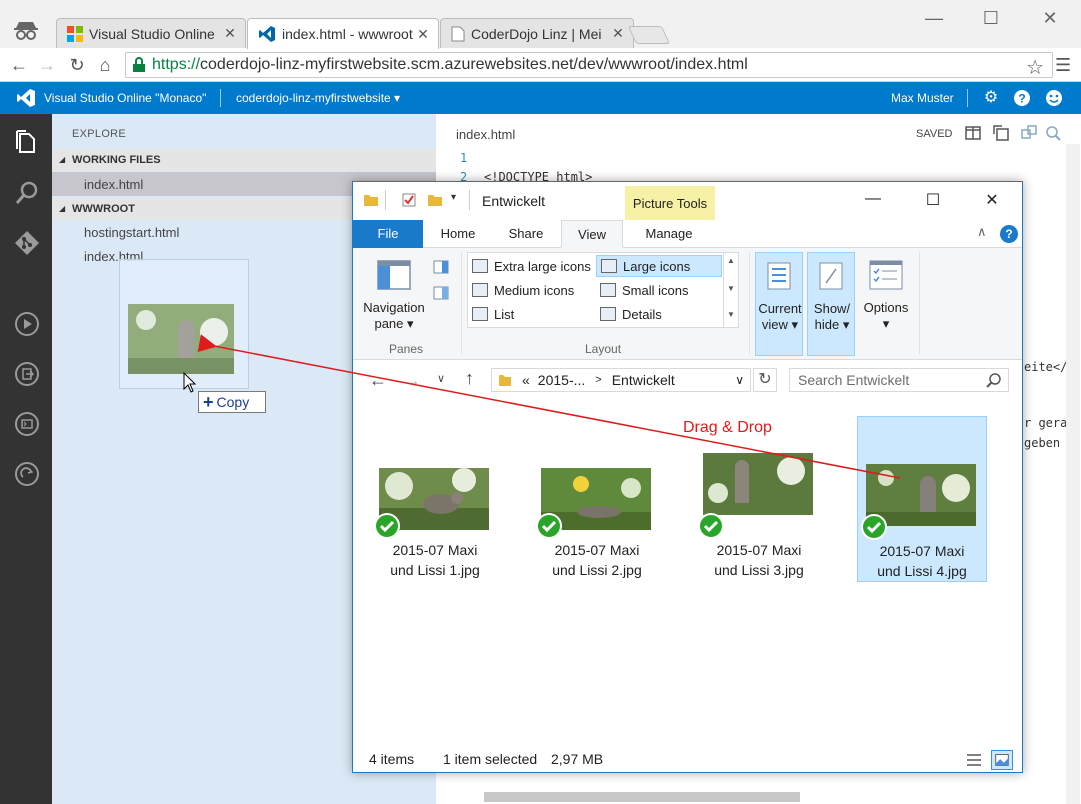 The image size is (1081, 804). What do you see at coordinates (922, 98) in the screenshot?
I see `user-name: Max Muster` at bounding box center [922, 98].